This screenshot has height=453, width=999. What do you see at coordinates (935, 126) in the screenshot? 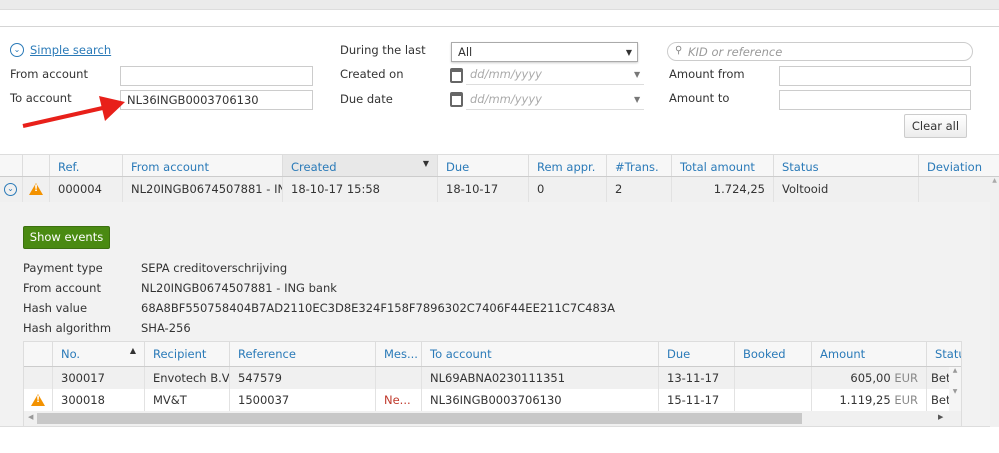
I see `clear-all-button: Clear all` at bounding box center [935, 126].